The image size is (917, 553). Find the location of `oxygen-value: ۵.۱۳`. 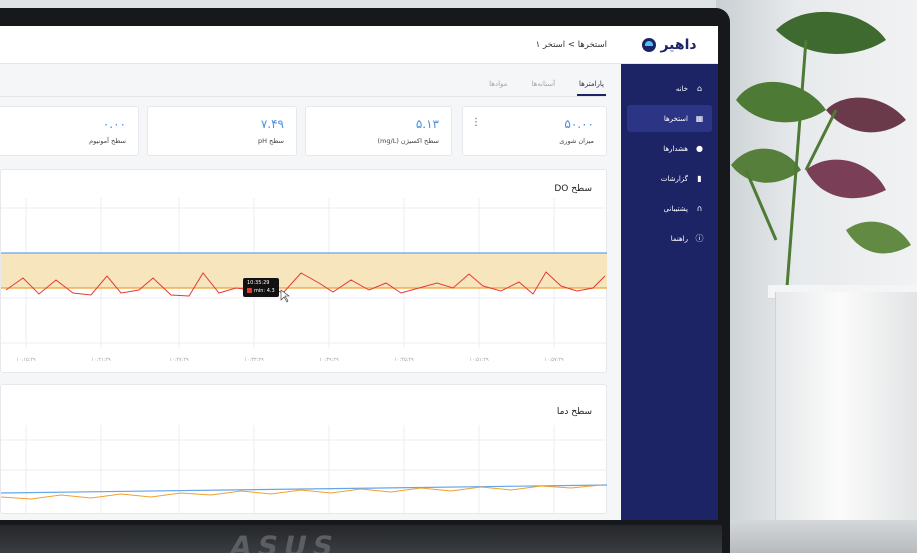

oxygen-value: ۵.۱۳ is located at coordinates (427, 124).